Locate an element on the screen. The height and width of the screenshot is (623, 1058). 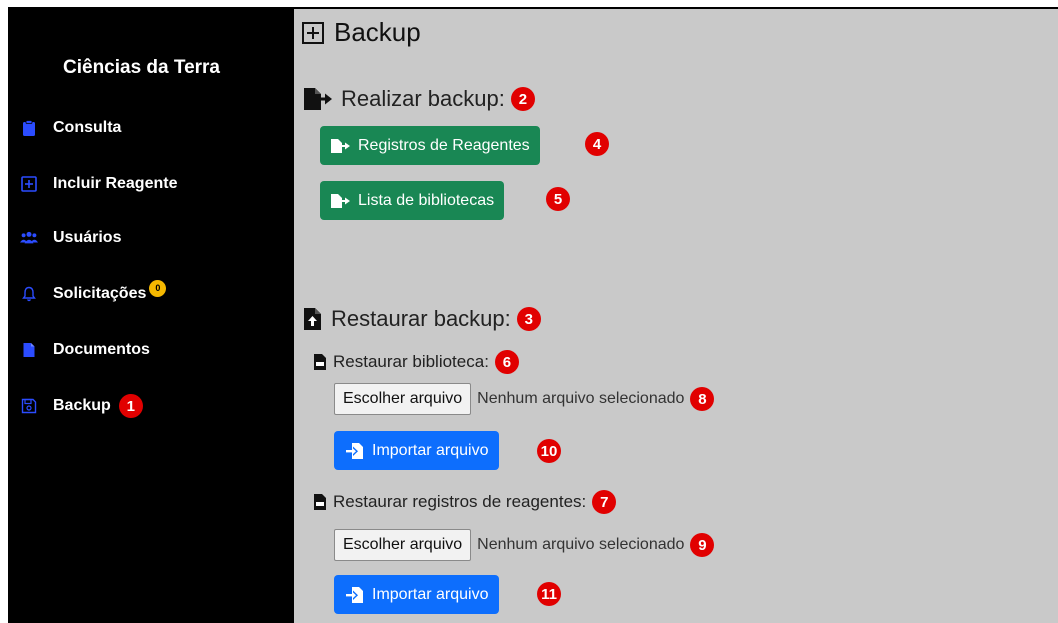
restaurar-backup-heading: Restaurar backup: 3 is located at coordinates (422, 319).